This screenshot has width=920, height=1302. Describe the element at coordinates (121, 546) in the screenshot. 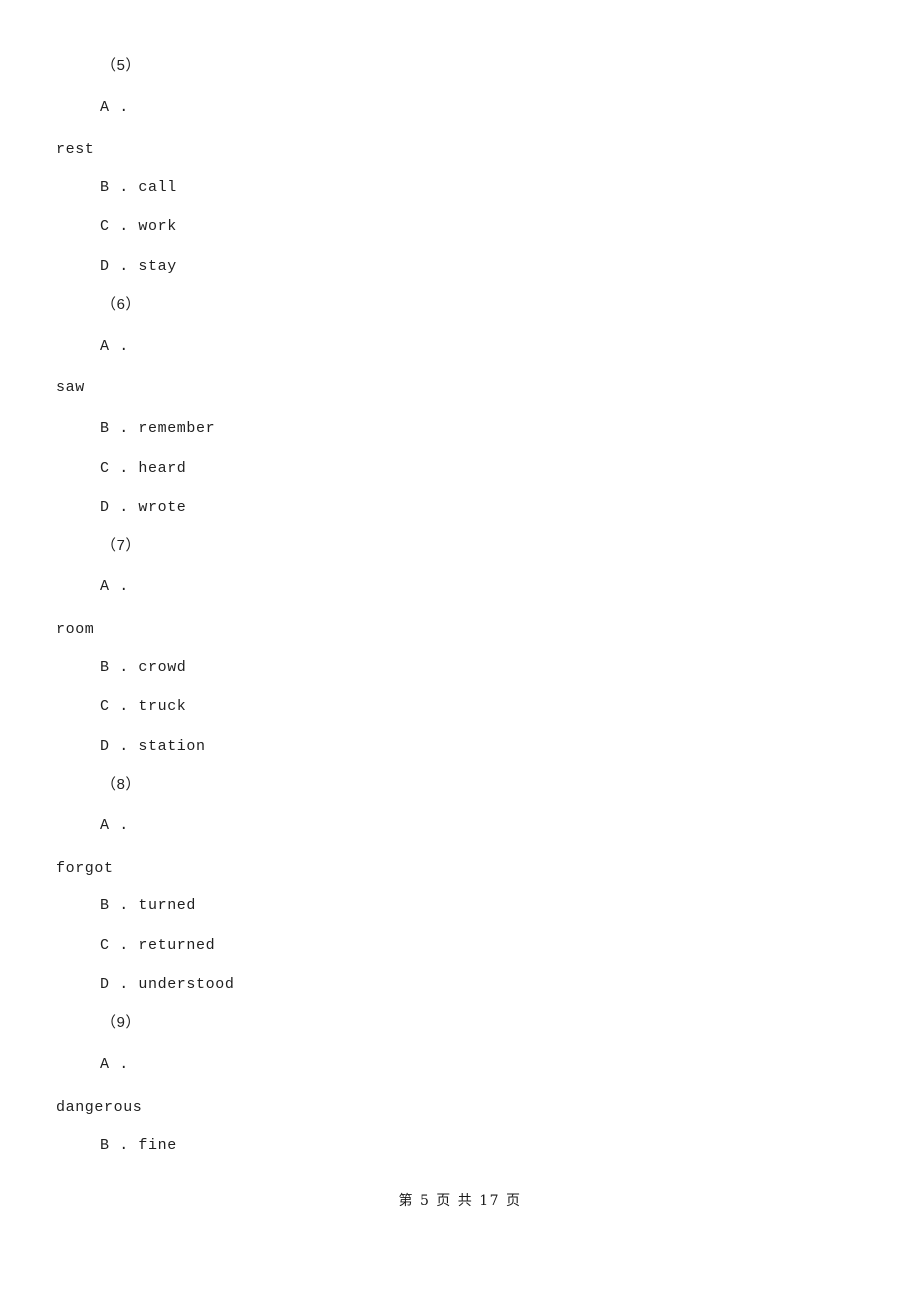

I see `question-number: （7）` at that location.